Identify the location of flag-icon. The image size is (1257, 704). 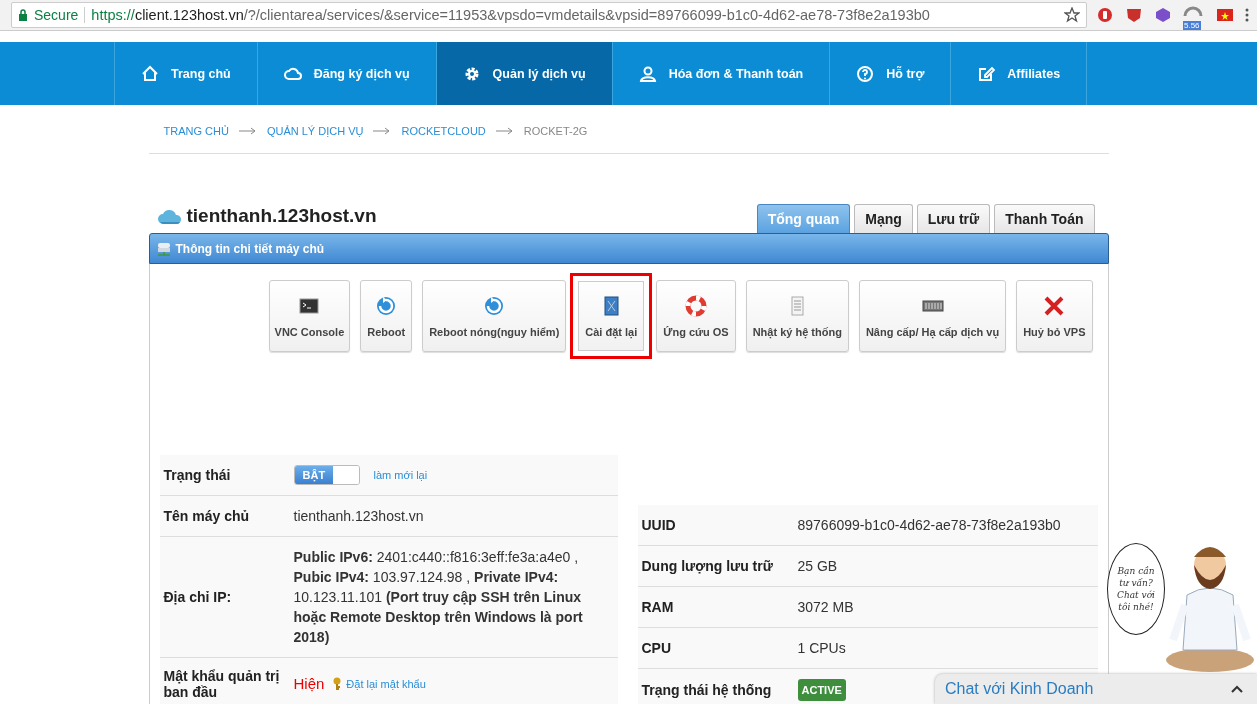
(1225, 15).